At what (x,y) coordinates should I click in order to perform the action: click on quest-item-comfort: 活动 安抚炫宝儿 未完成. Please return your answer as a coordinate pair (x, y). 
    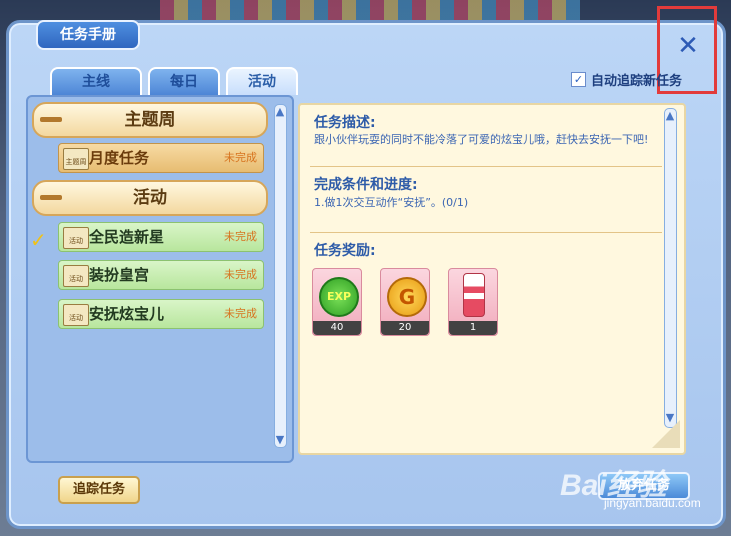
    Looking at the image, I should click on (161, 314).